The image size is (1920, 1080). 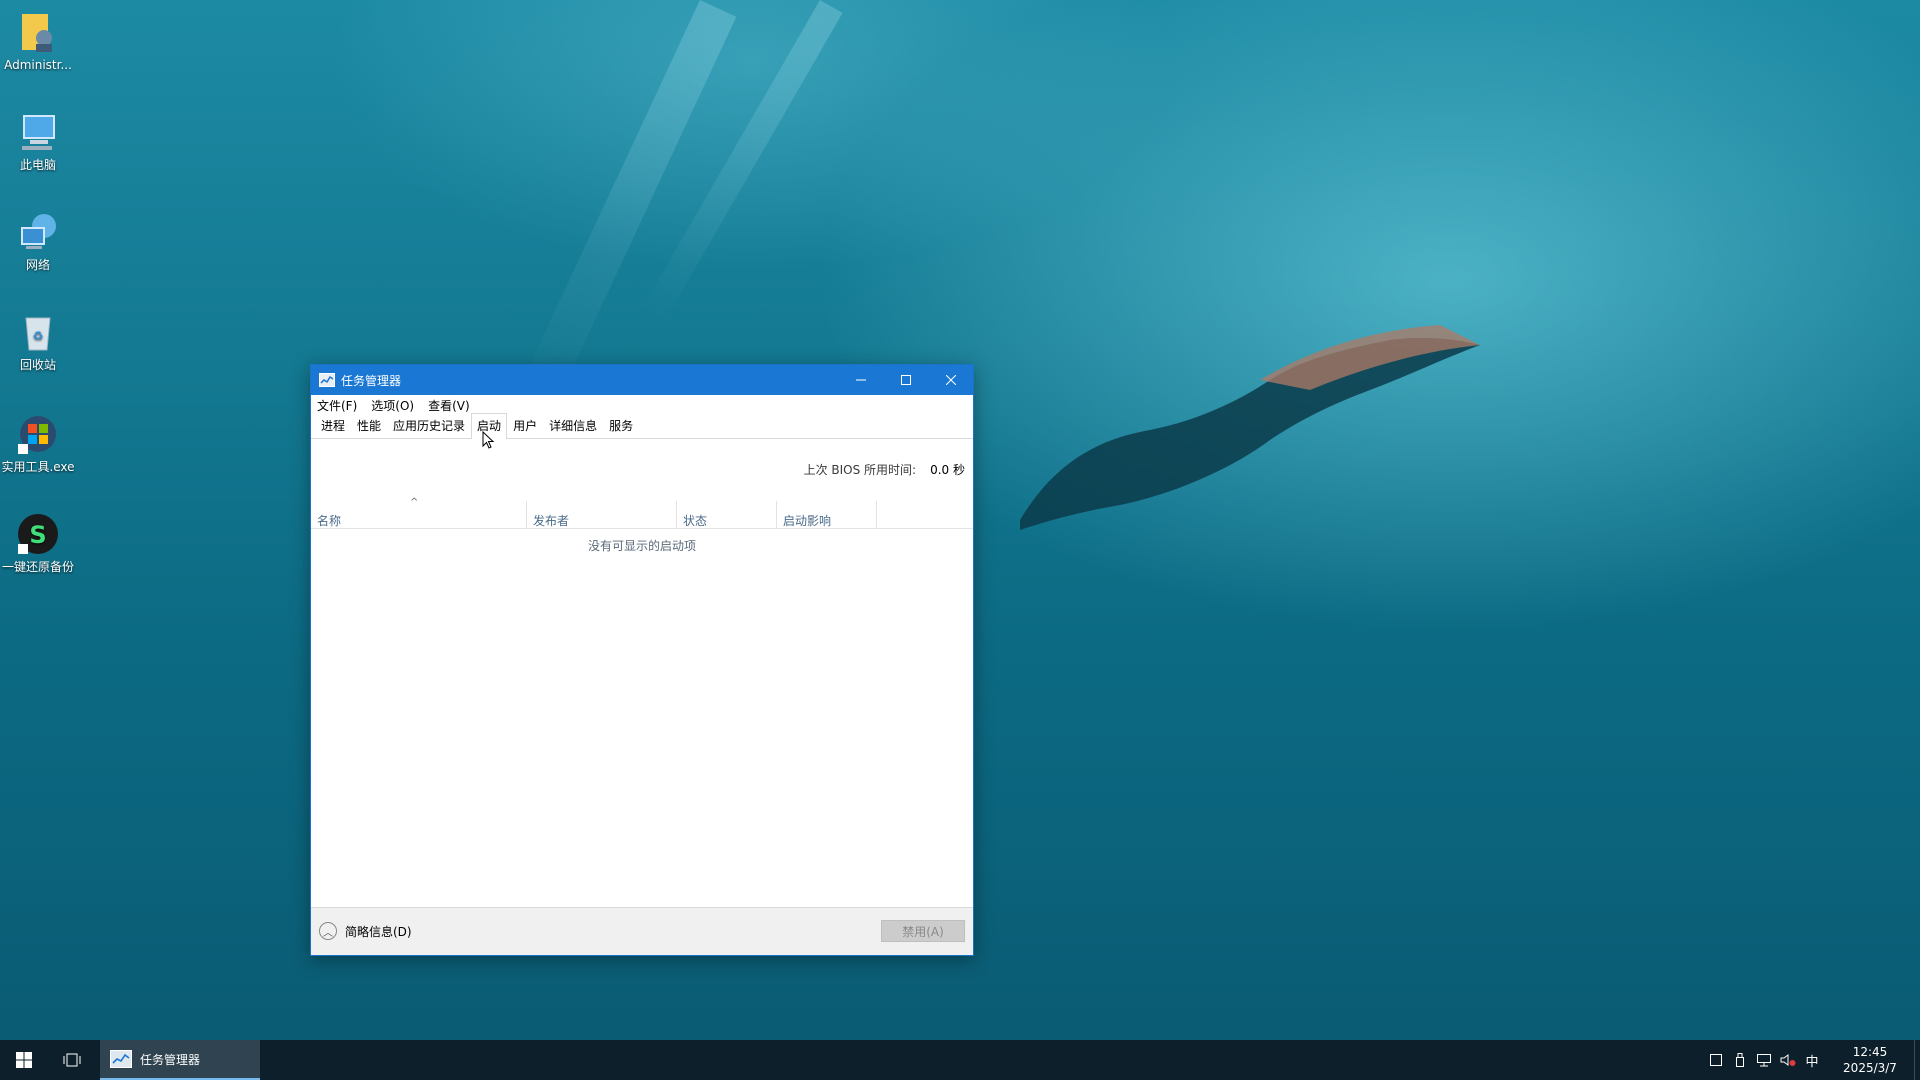 What do you see at coordinates (392, 405) in the screenshot?
I see `menu-options: 选项(O)` at bounding box center [392, 405].